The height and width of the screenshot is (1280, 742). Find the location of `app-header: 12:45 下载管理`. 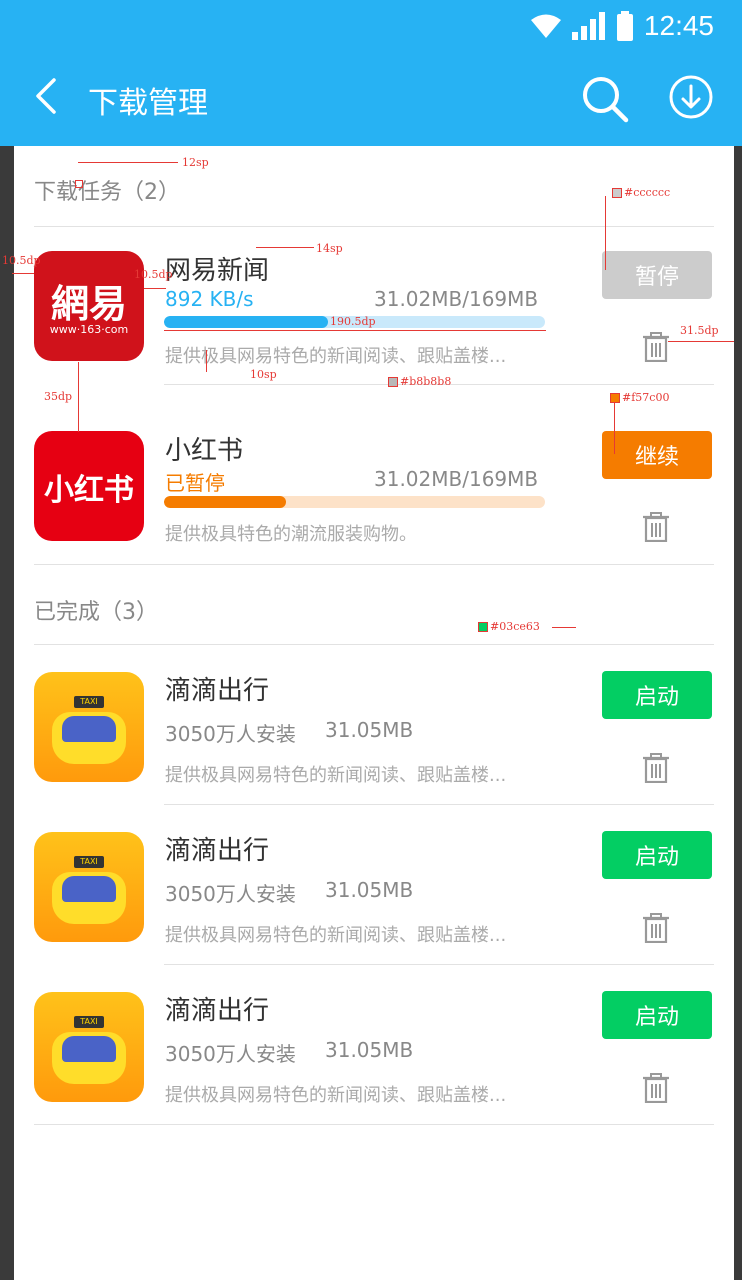

app-header: 12:45 下载管理 is located at coordinates (371, 73).